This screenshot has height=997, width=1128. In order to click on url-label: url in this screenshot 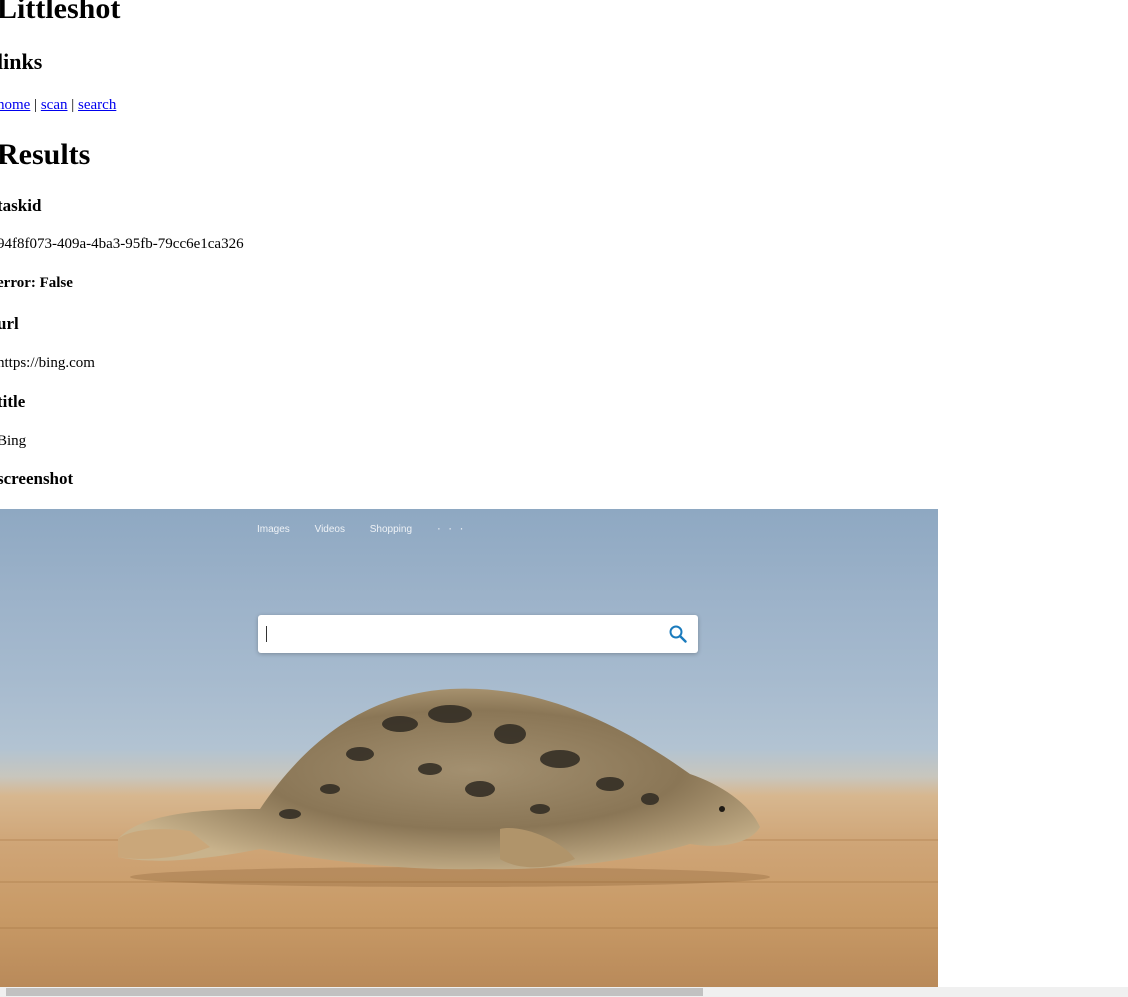, I will do `click(9, 323)`.